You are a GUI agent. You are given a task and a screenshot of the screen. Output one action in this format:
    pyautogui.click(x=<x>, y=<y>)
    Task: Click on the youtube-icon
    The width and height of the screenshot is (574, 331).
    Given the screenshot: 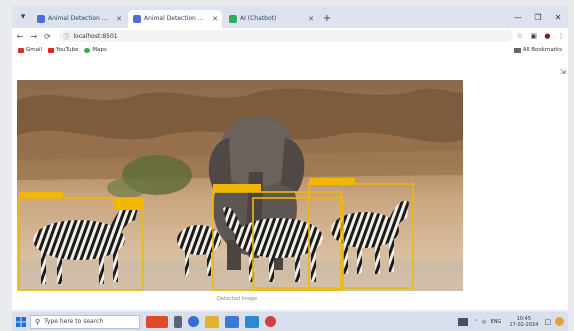 What is the action you would take?
    pyautogui.click(x=51, y=50)
    